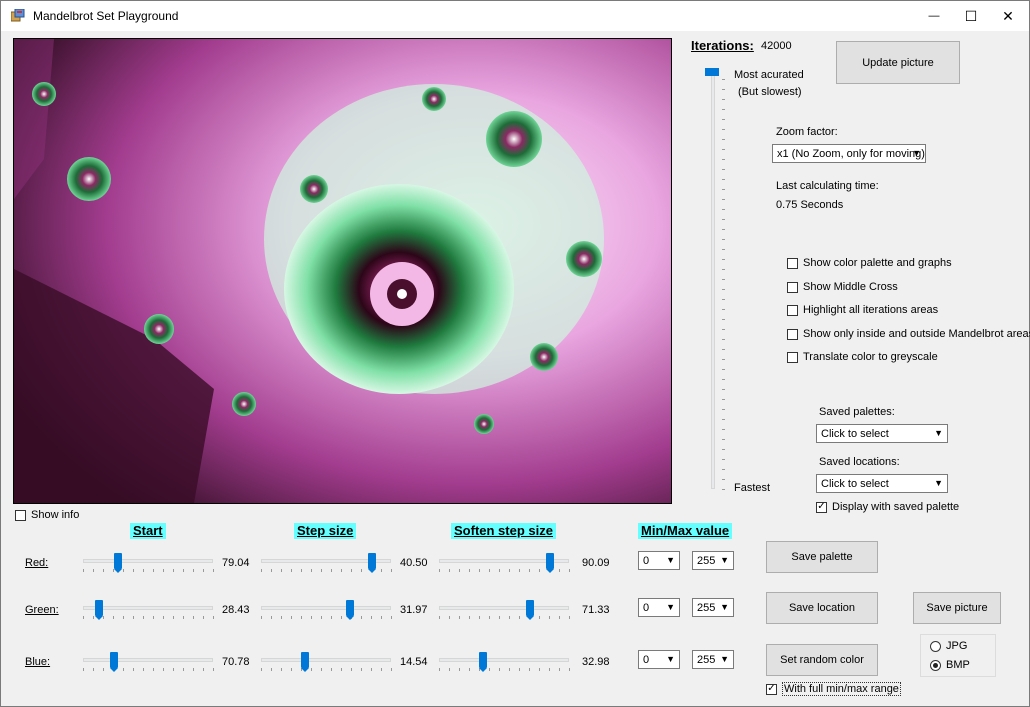  Describe the element at coordinates (596, 610) in the screenshot. I see `soften-value: 71.33` at that location.